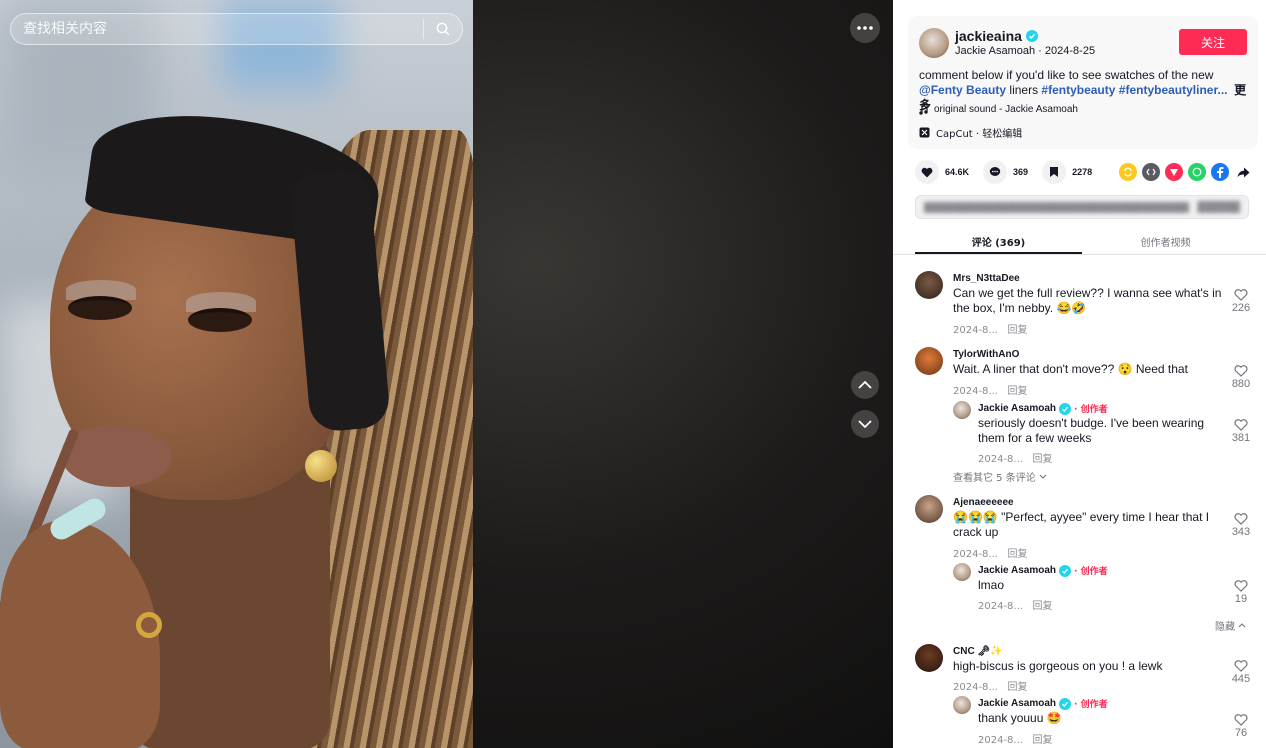 The height and width of the screenshot is (748, 1266). I want to click on sound-link: original sound - Jackie Asamoah, so click(998, 109).